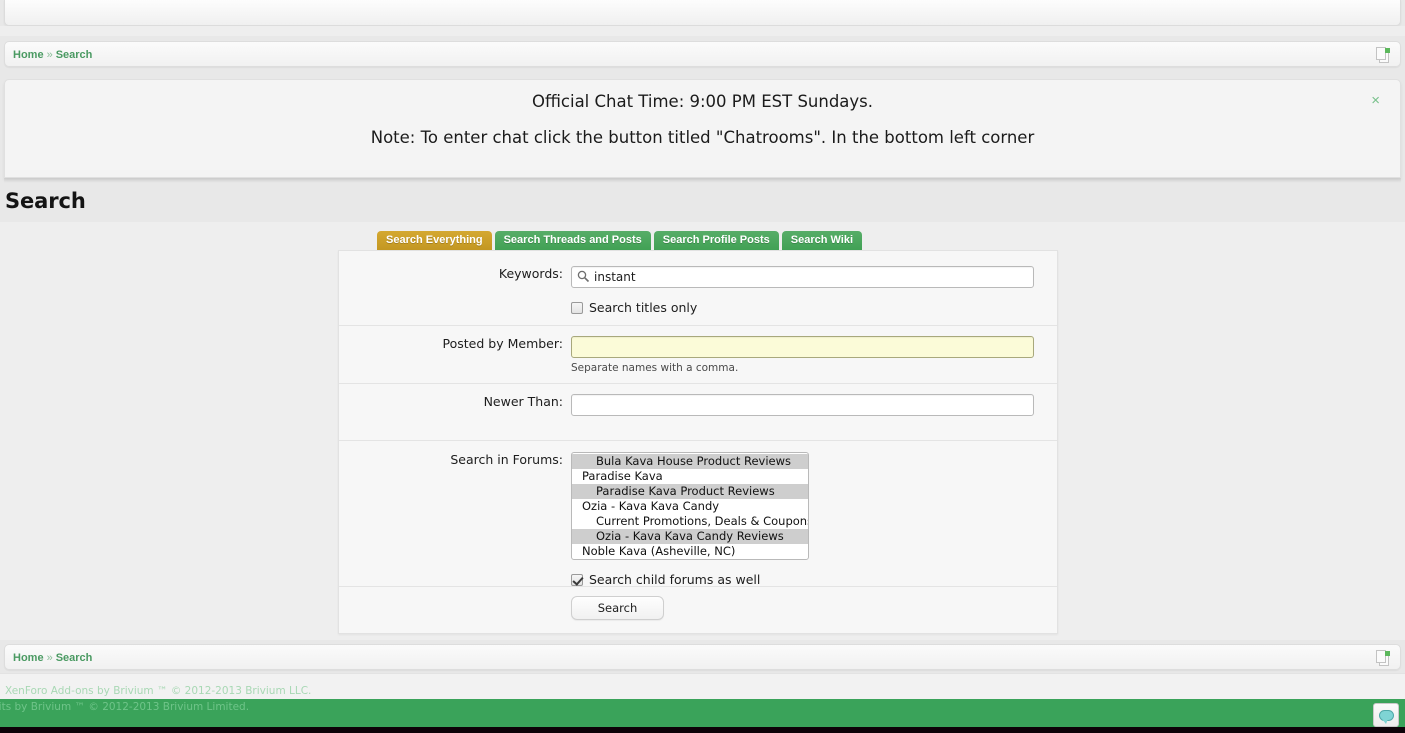 This screenshot has width=1405, height=733. What do you see at coordinates (74, 658) in the screenshot?
I see `breadcrumb-bottom-current-link: Search` at bounding box center [74, 658].